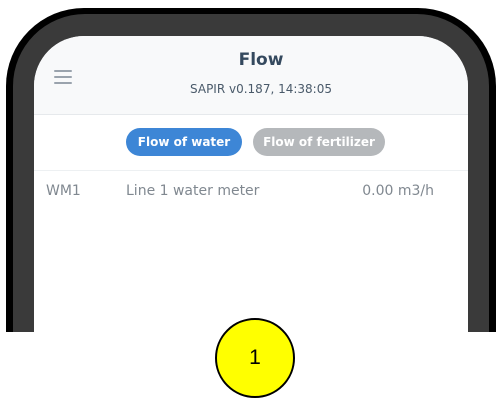 This screenshot has height=410, width=500. Describe the element at coordinates (251, 142) in the screenshot. I see `flow-tab-bar: Flow of water Flow of fertilizer` at that location.